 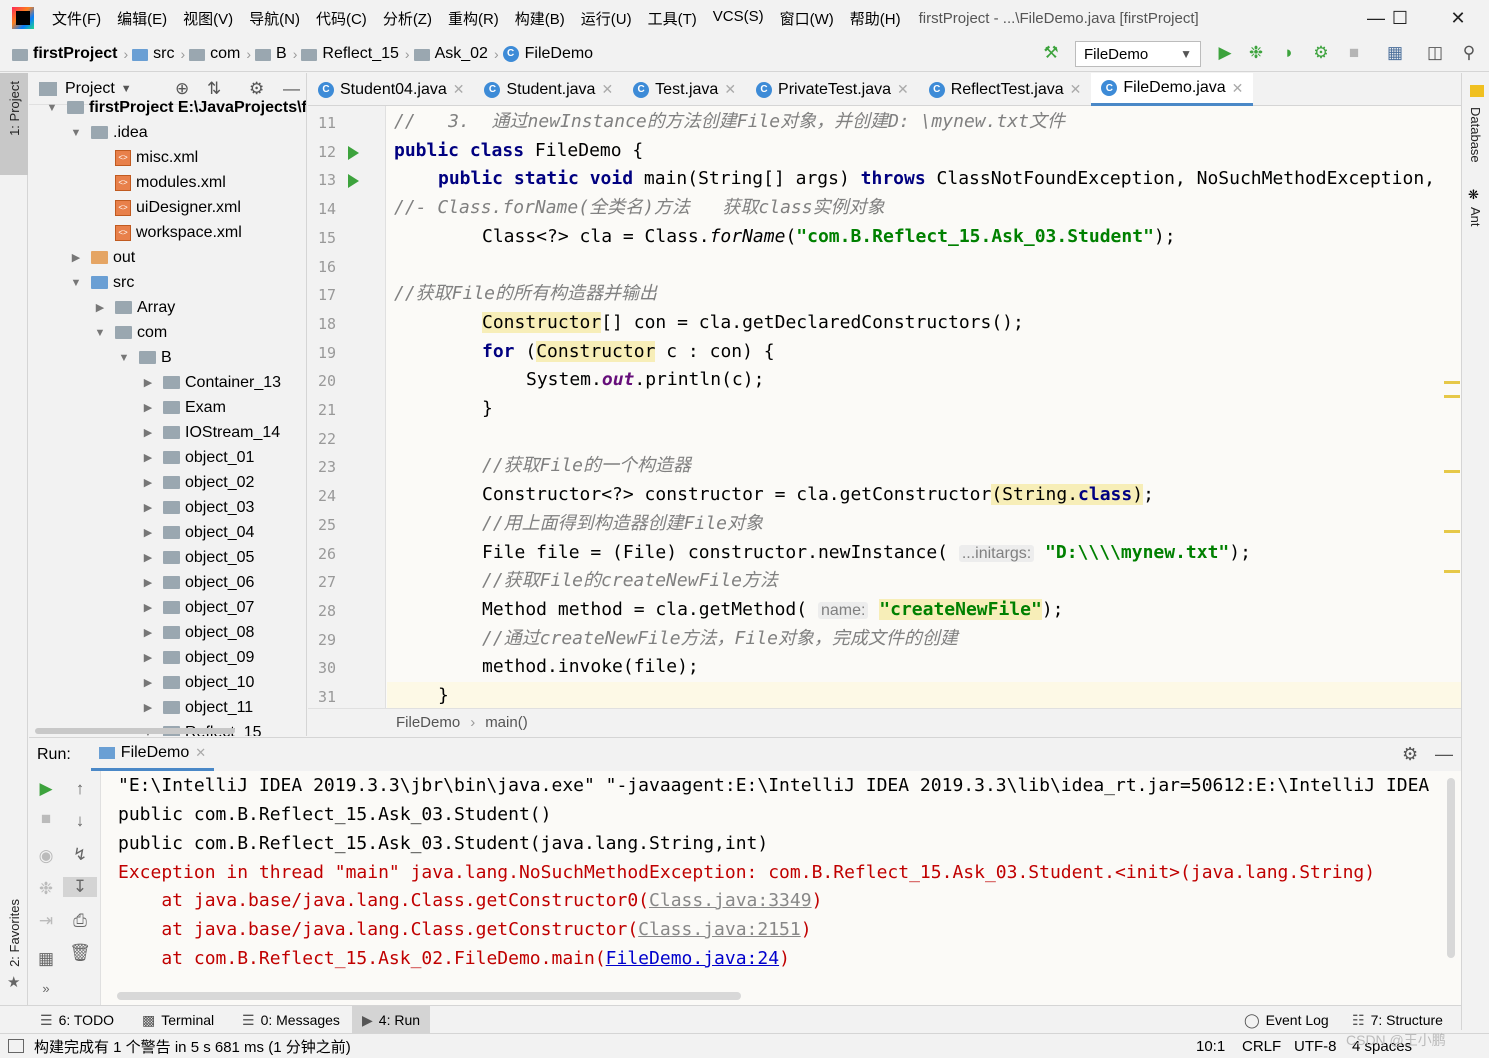 I want to click on soft-wrap-icon: ↯, so click(x=80, y=855).